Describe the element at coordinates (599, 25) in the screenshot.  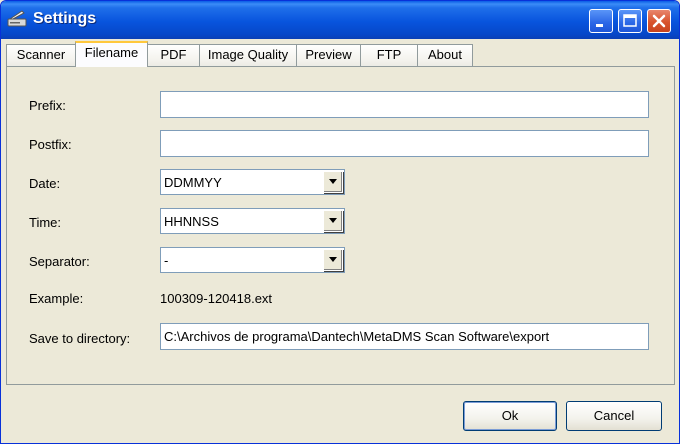
I see `minimize-icon` at that location.